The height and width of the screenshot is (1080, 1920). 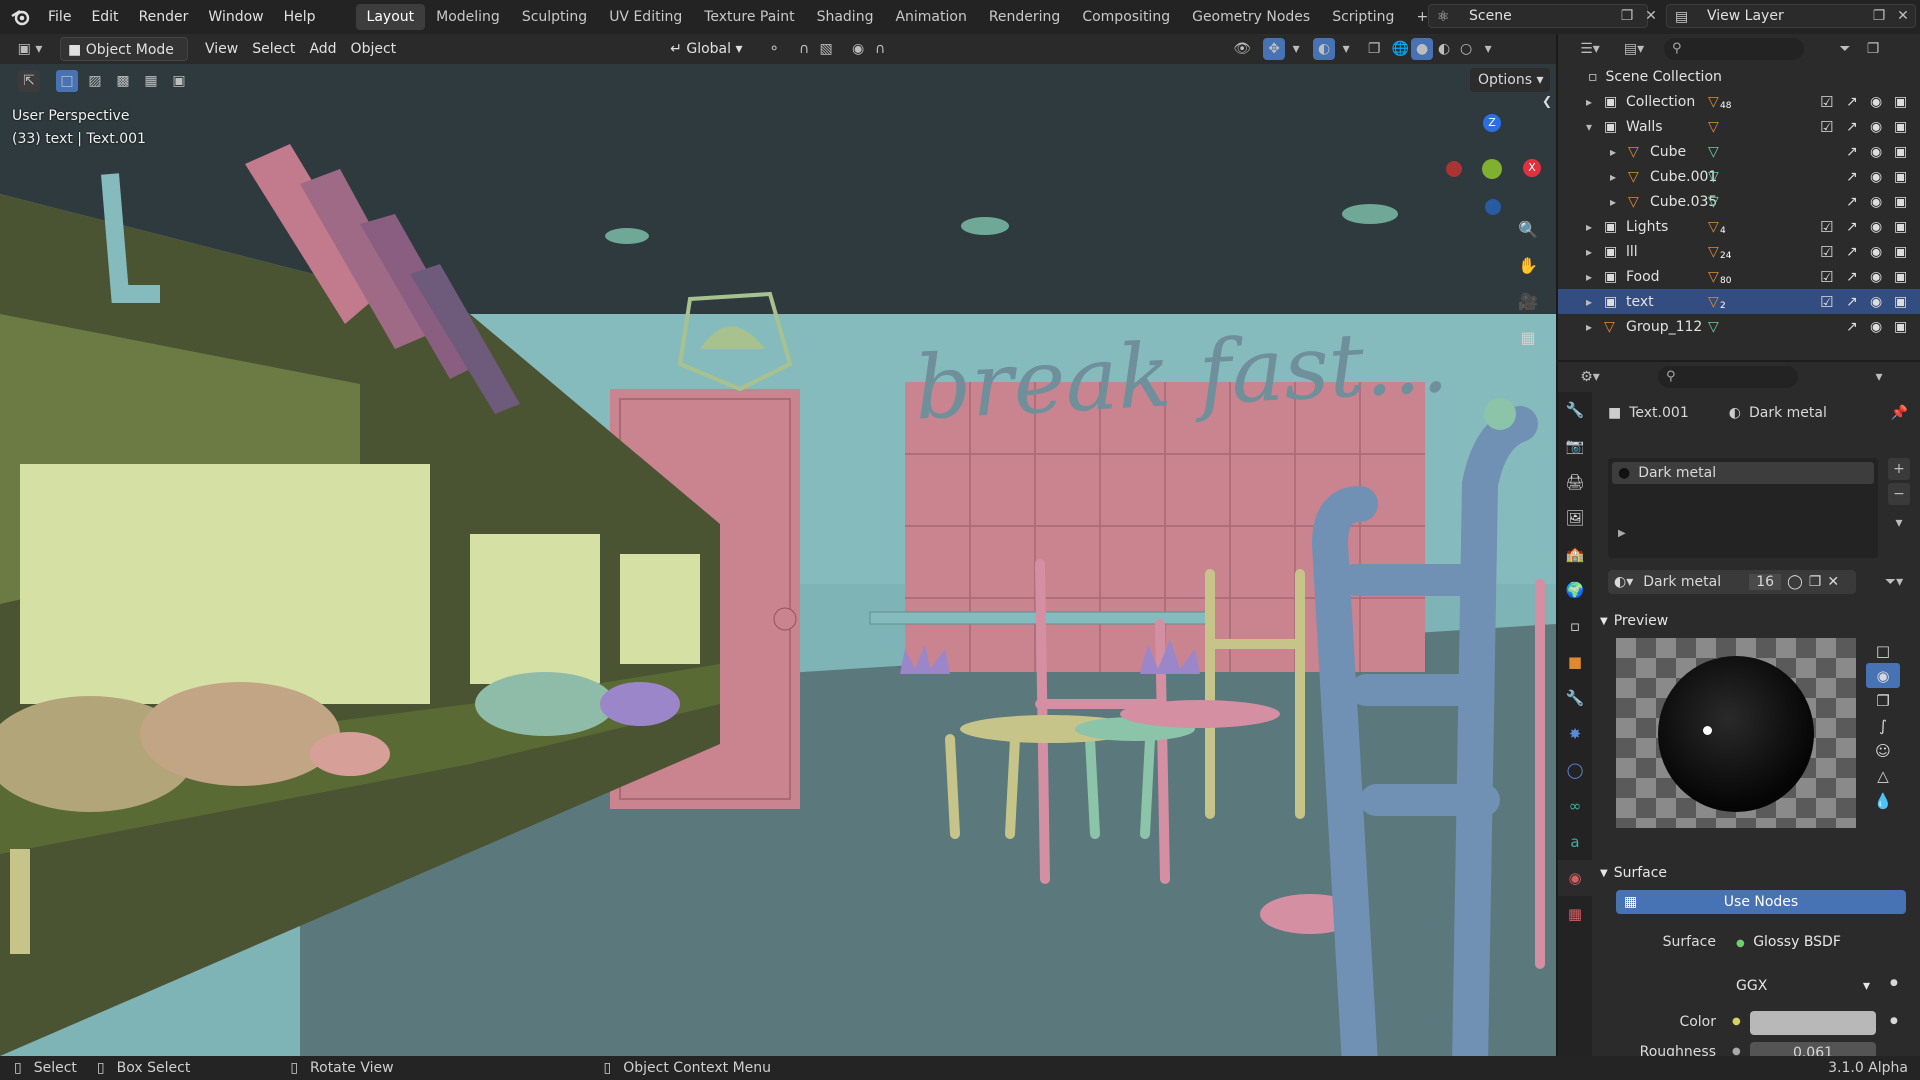 I want to click on preview-fluid-icon: 💧, so click(x=1883, y=800).